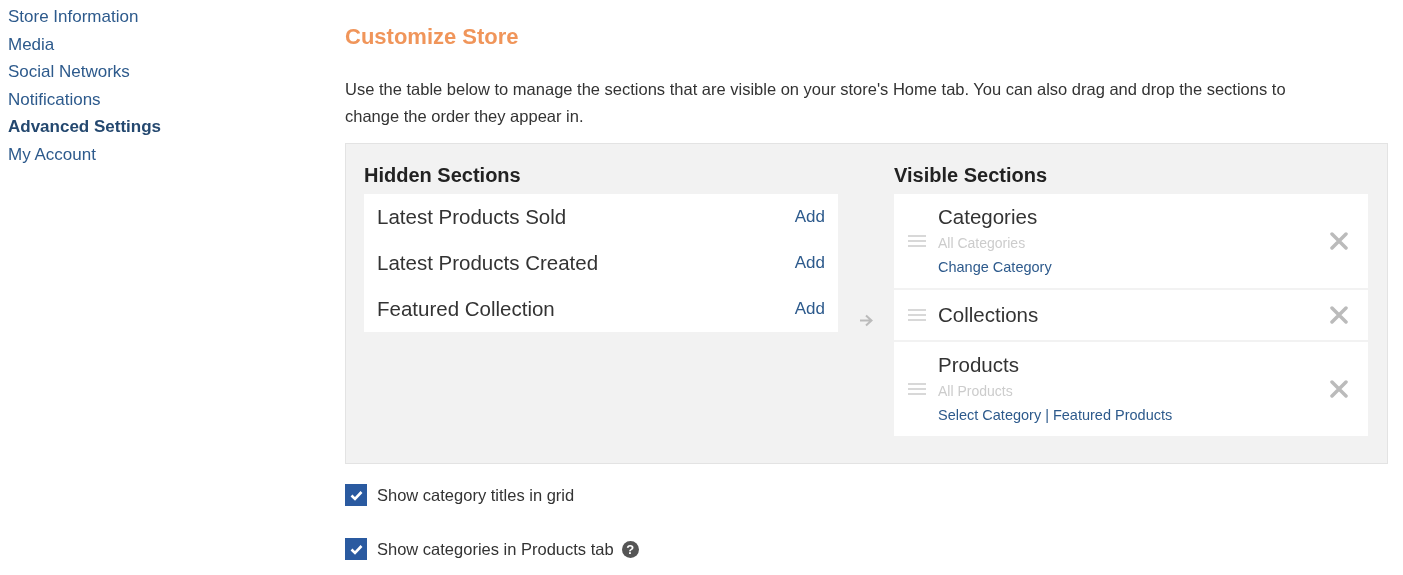  What do you see at coordinates (989, 315) in the screenshot?
I see `section-name: Collections` at bounding box center [989, 315].